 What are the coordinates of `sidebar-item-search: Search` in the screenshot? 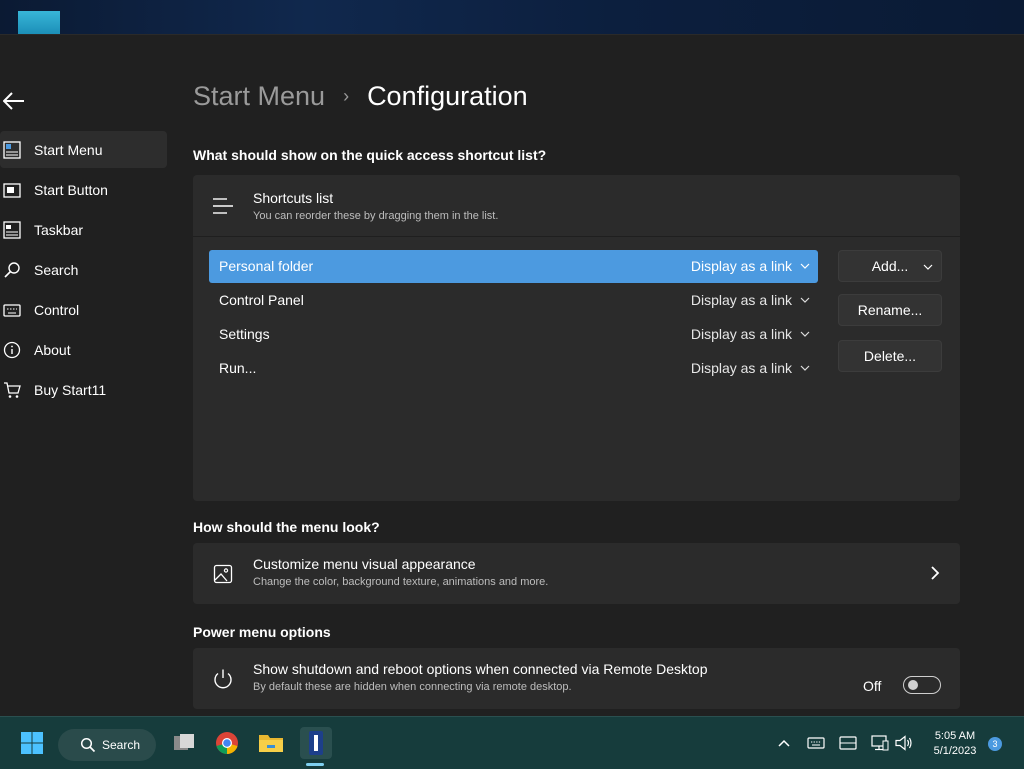 It's located at (83, 269).